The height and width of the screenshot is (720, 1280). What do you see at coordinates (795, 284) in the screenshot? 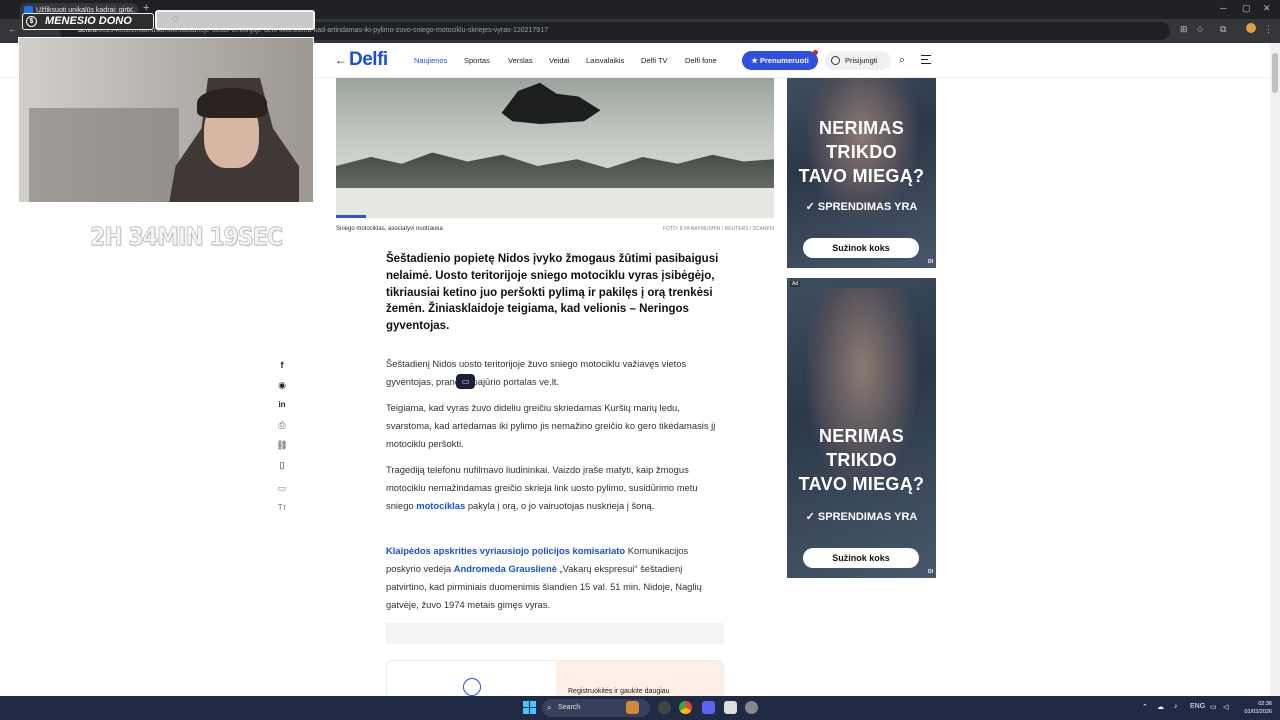
I see `ad-label: Ad` at bounding box center [795, 284].